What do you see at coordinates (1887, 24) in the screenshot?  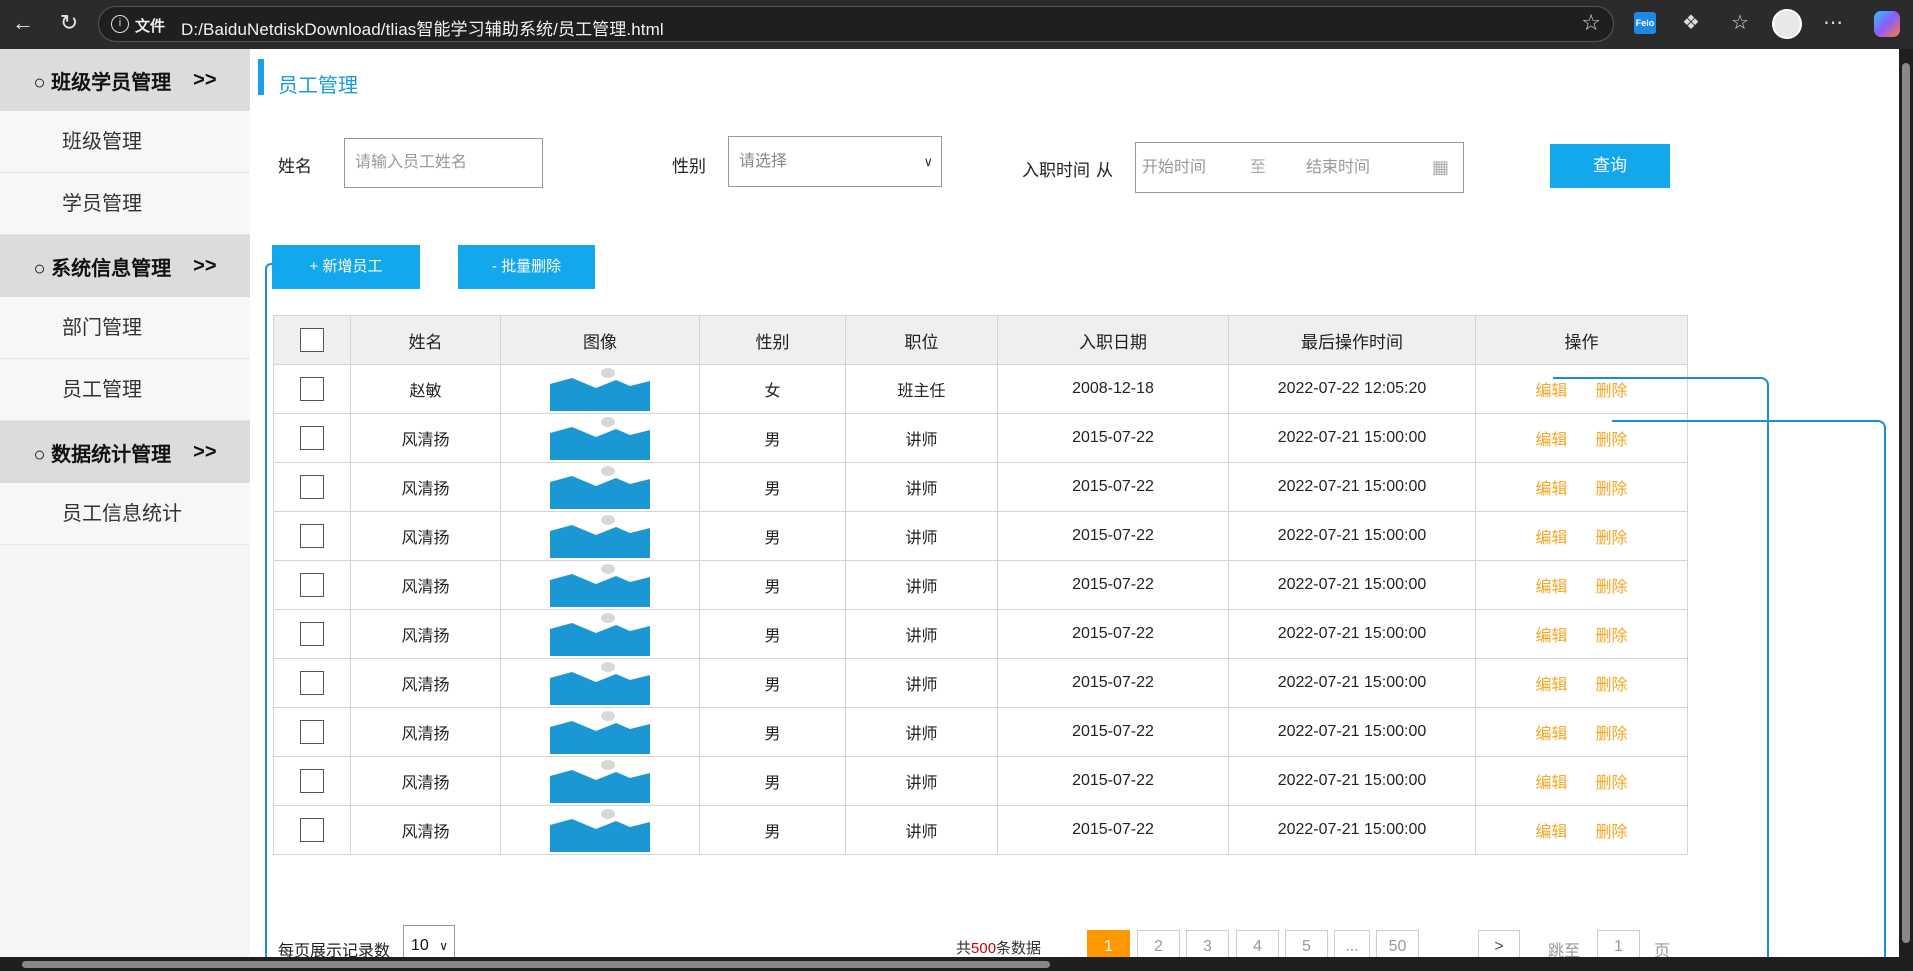 I see `copilot-icon` at bounding box center [1887, 24].